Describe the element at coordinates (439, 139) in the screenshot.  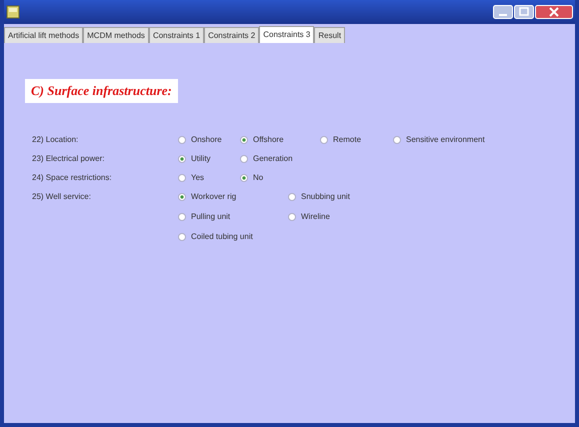
I see `radio-option: Sensitive environment` at that location.